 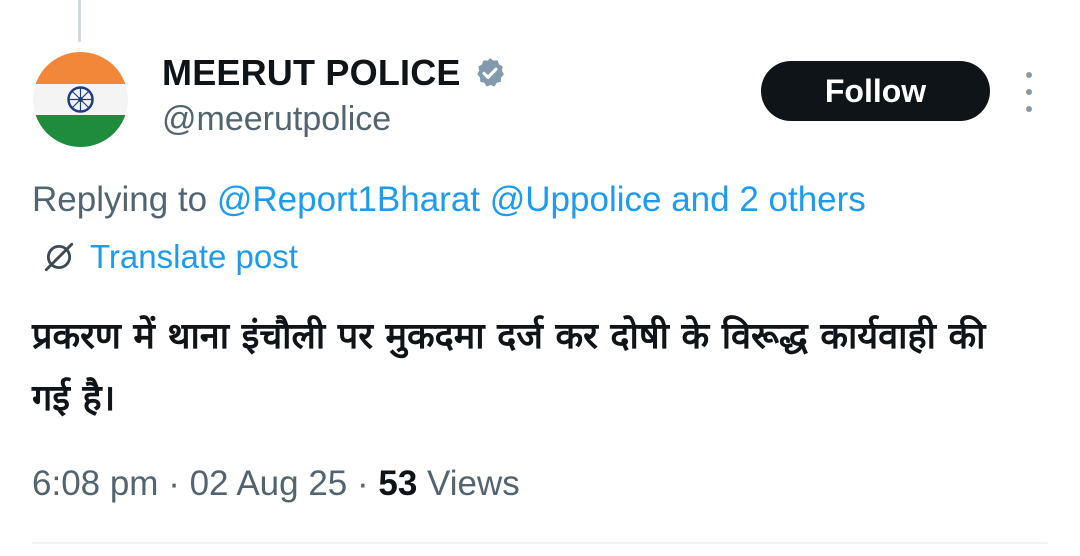 I want to click on mention-link: @Report1Bharat, so click(x=348, y=199).